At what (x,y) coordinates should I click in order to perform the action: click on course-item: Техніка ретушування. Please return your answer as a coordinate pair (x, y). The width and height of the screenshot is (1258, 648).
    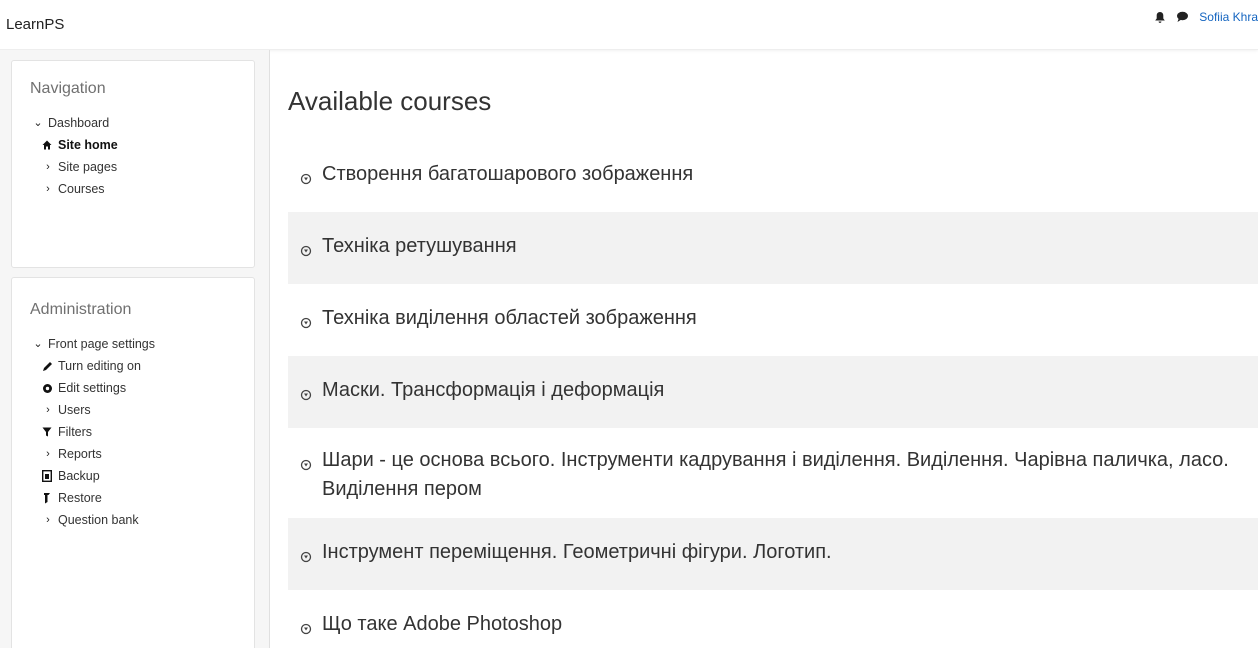
    Looking at the image, I should click on (773, 248).